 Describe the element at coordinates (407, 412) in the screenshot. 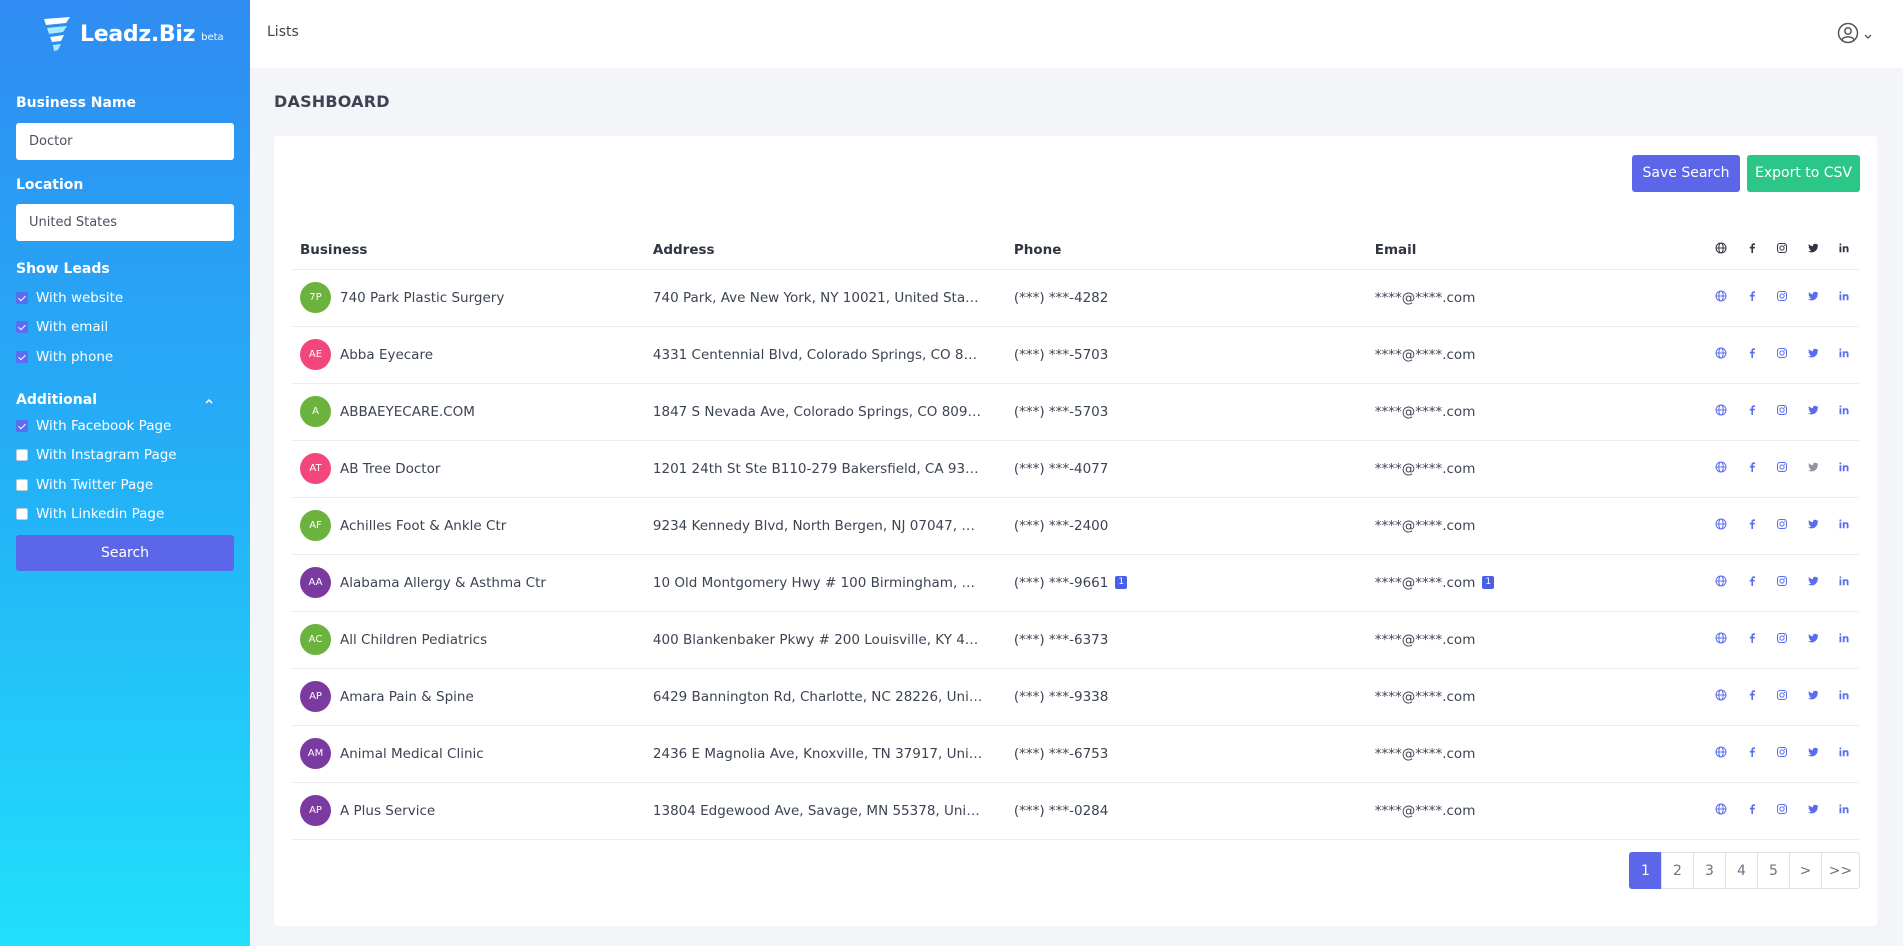

I see `business-name: ABBAEYECARE.COM` at that location.